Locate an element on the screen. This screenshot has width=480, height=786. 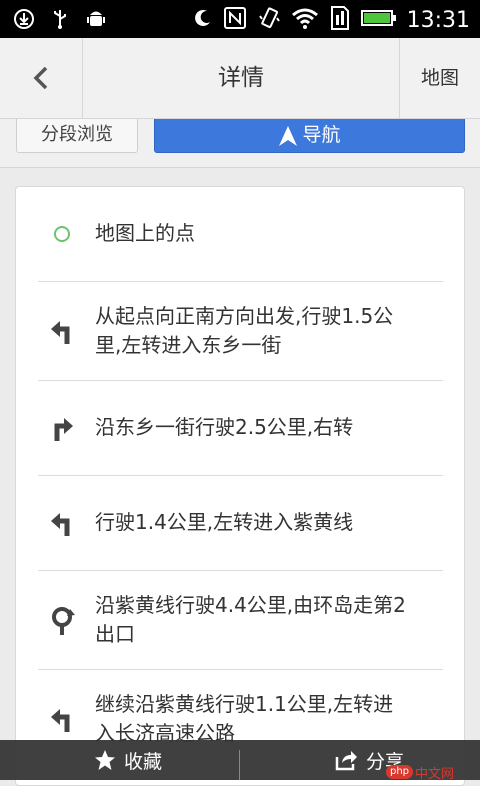
favorite-button: 收藏 is located at coordinates (128, 760).